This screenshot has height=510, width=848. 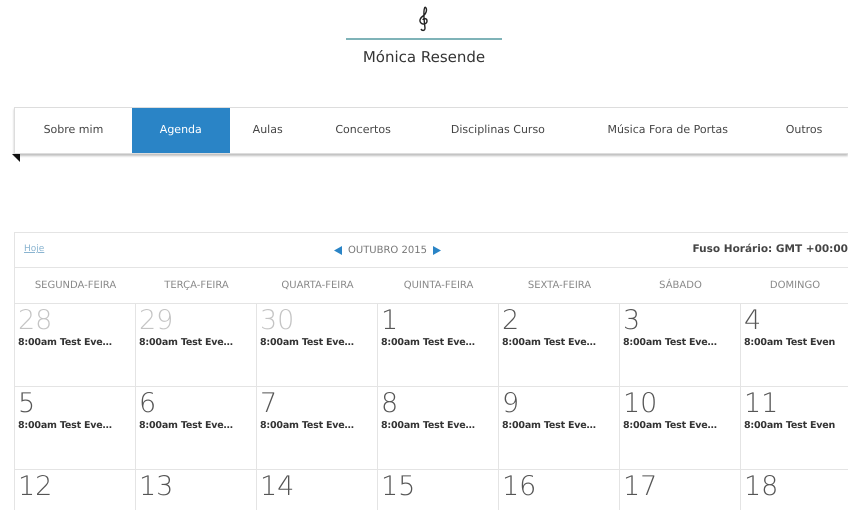 What do you see at coordinates (438, 286) in the screenshot?
I see `weekday-header: QUINTA-FEIRA` at bounding box center [438, 286].